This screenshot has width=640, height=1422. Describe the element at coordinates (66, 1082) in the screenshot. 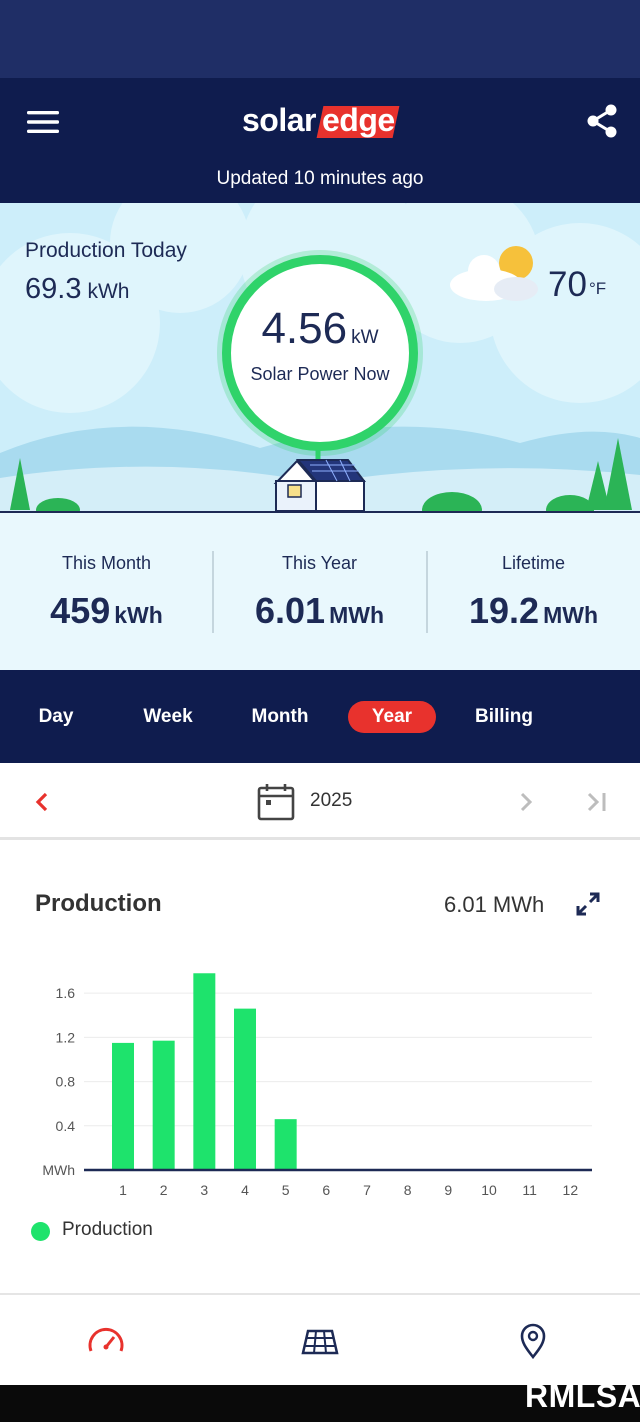

I see `y-tick-label: 0.8` at that location.